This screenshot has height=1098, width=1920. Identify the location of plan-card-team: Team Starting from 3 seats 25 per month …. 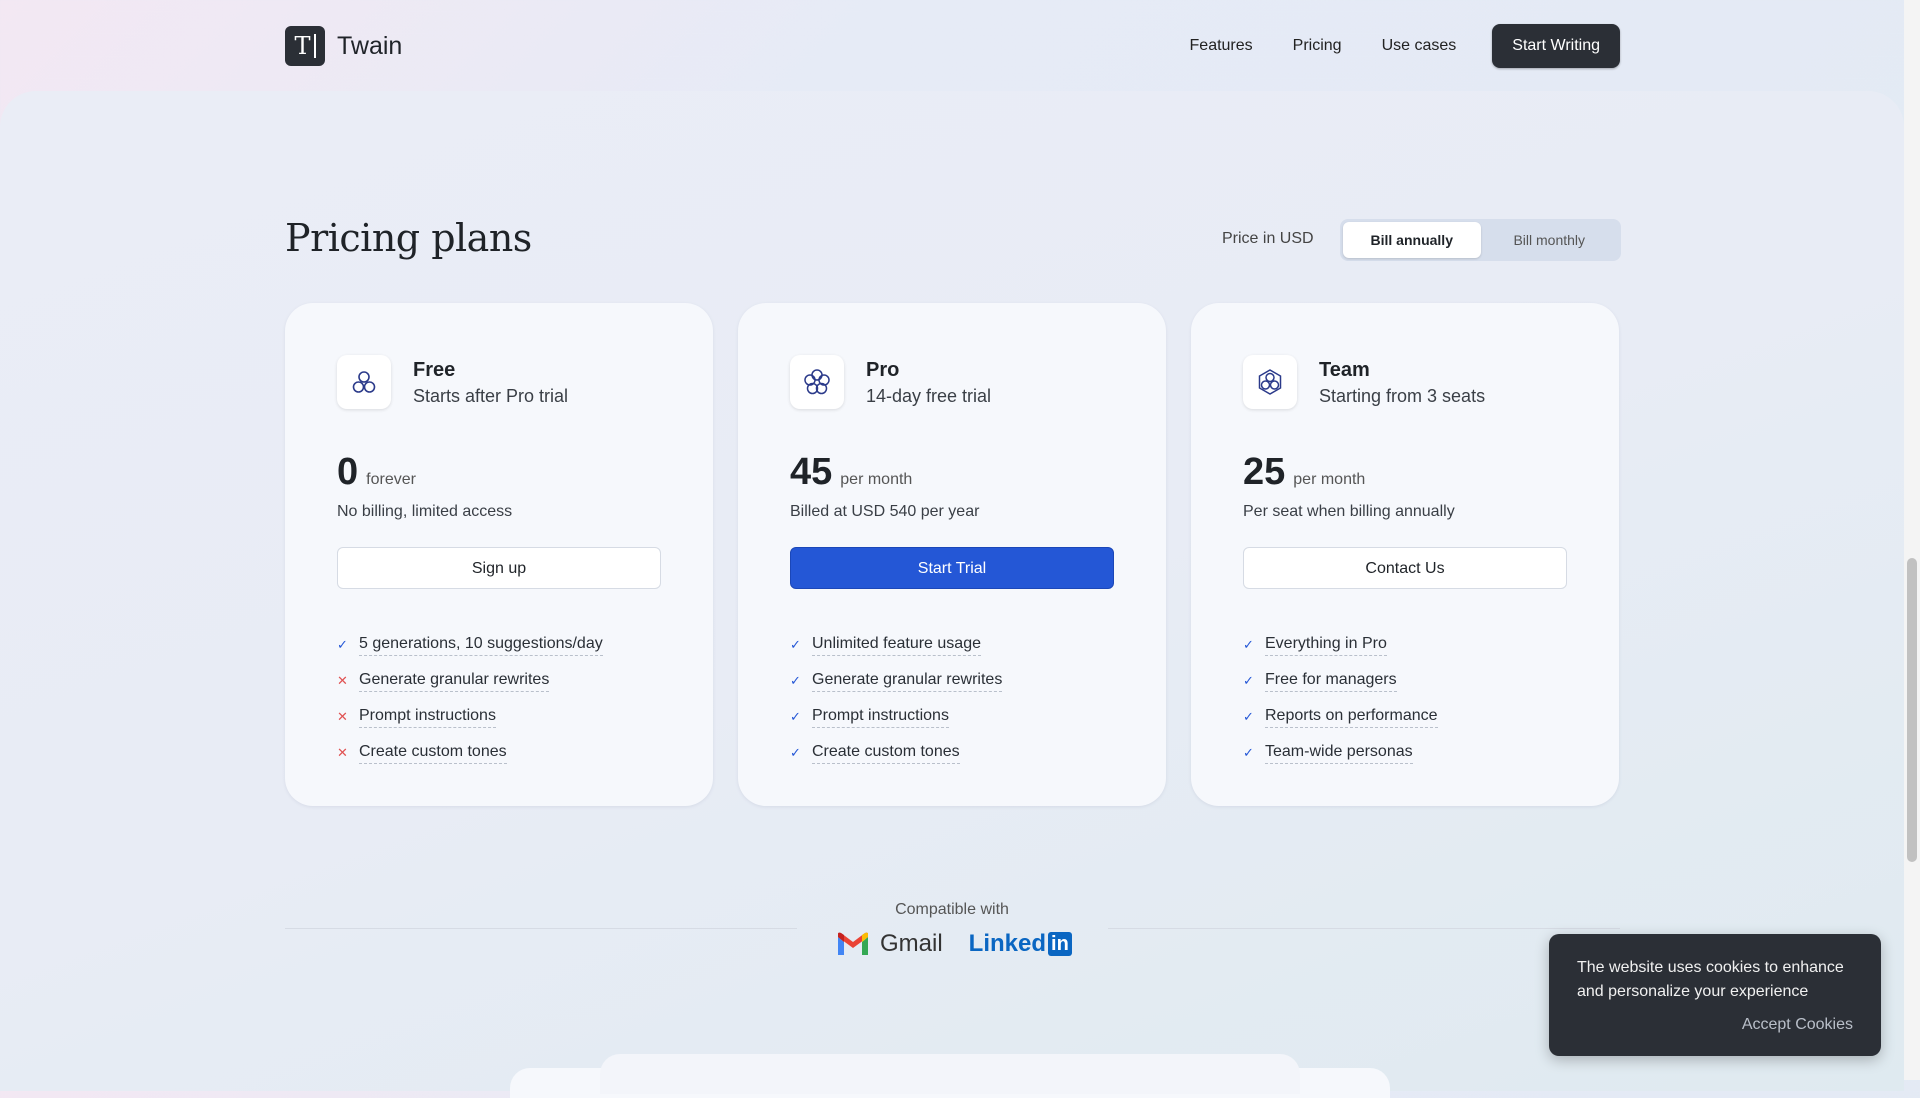
(1405, 554).